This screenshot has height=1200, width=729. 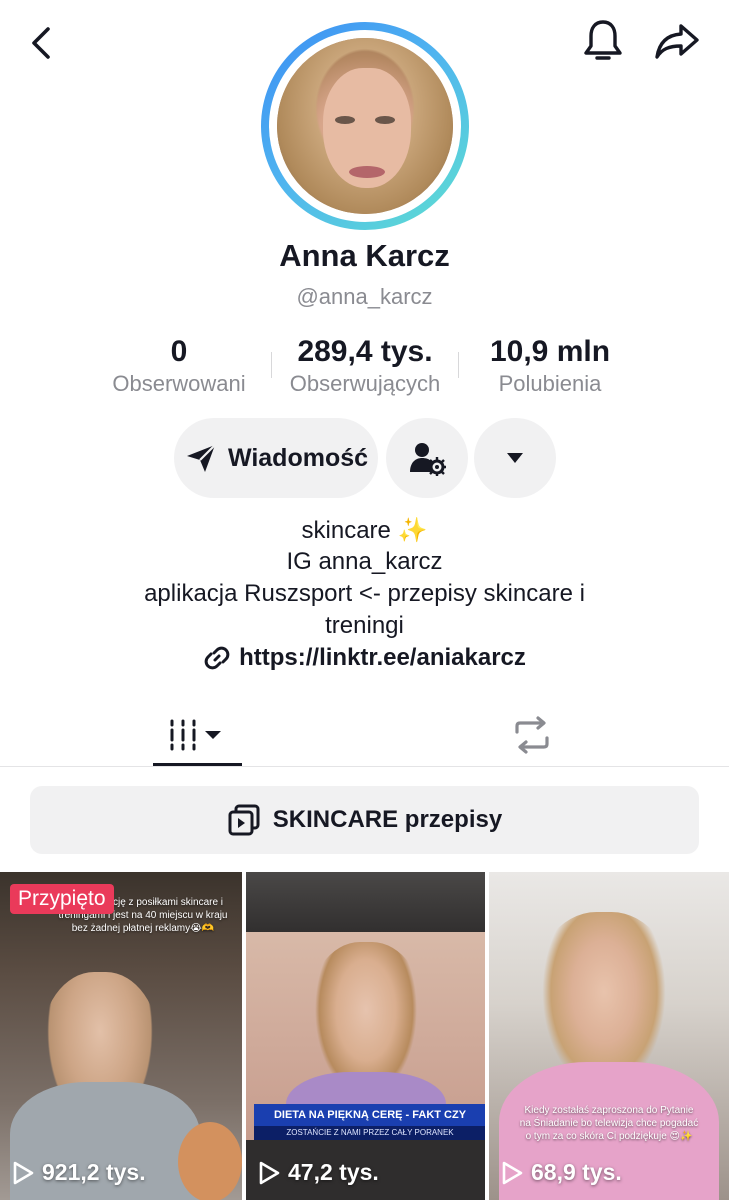 I want to click on bell-icon, so click(x=603, y=40).